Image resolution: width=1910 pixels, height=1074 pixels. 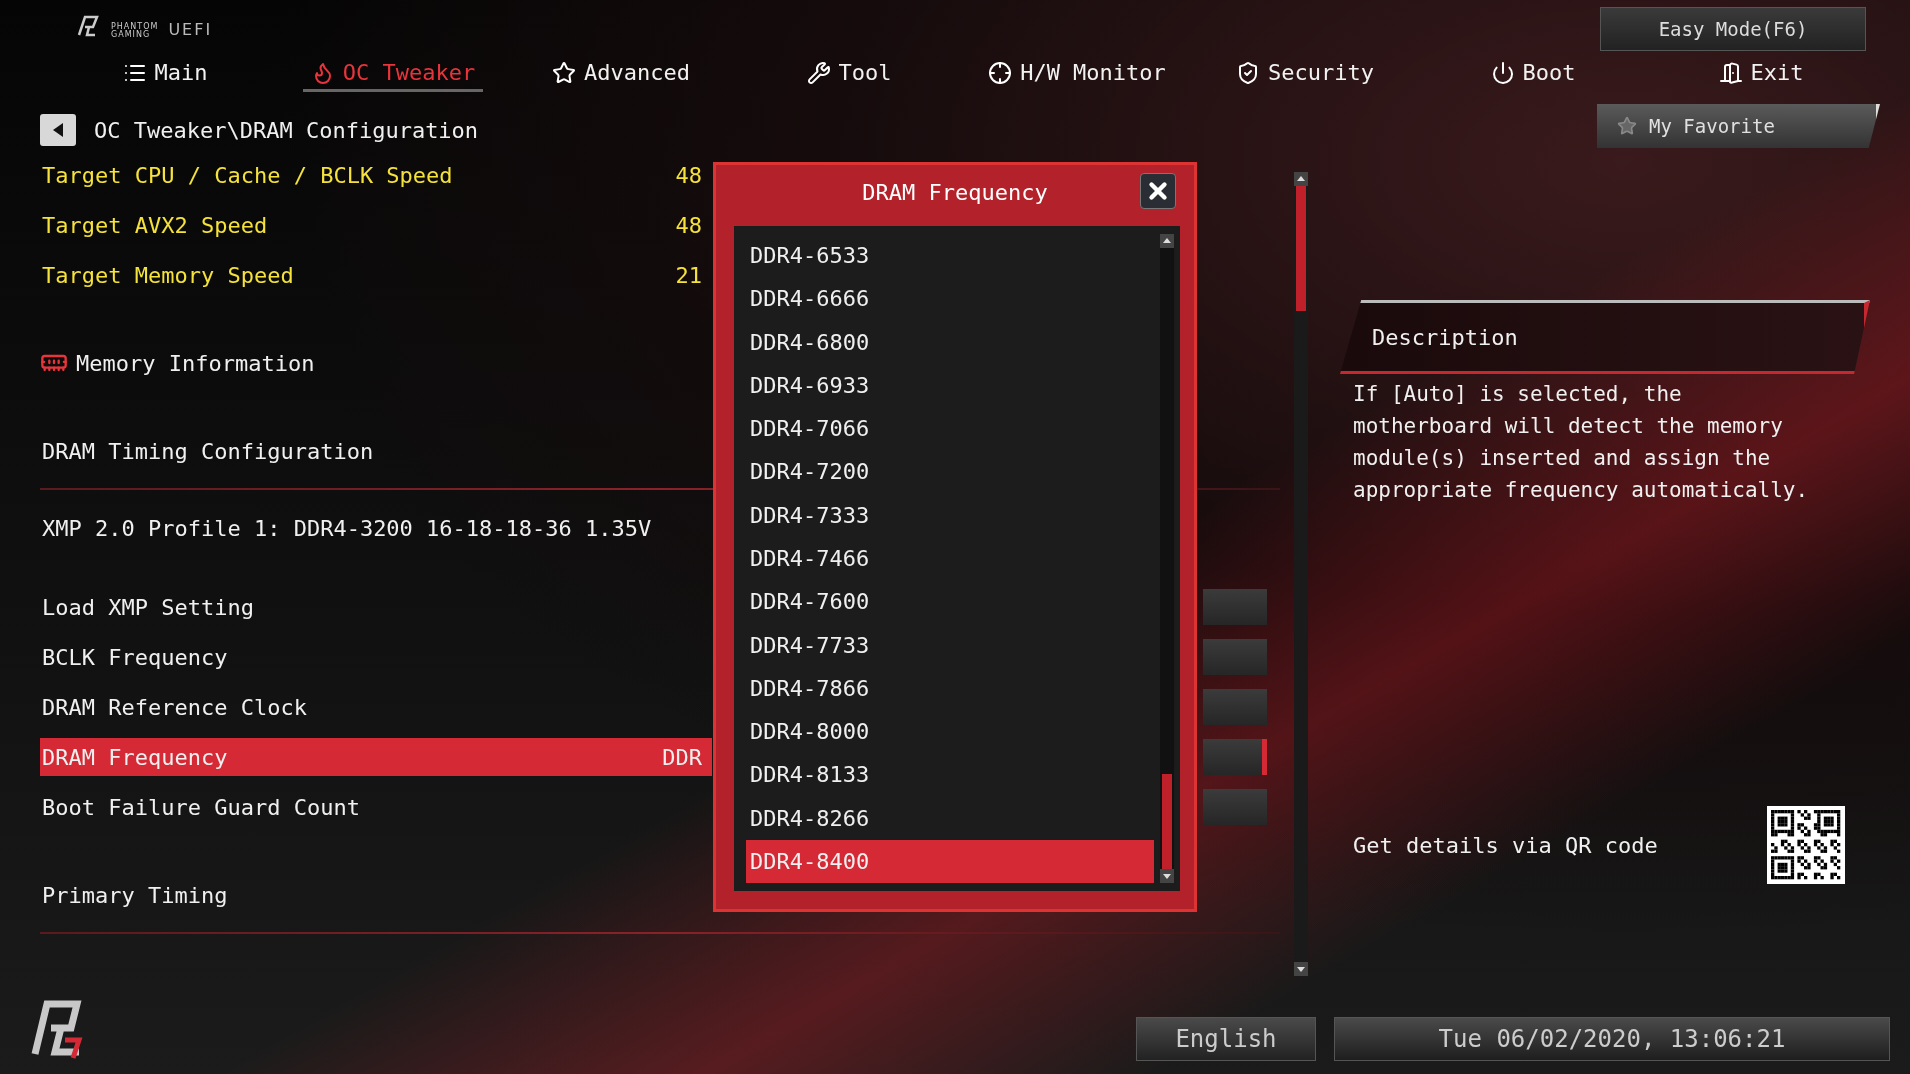 I want to click on setting-label: Load XMP Setting, so click(x=147, y=607).